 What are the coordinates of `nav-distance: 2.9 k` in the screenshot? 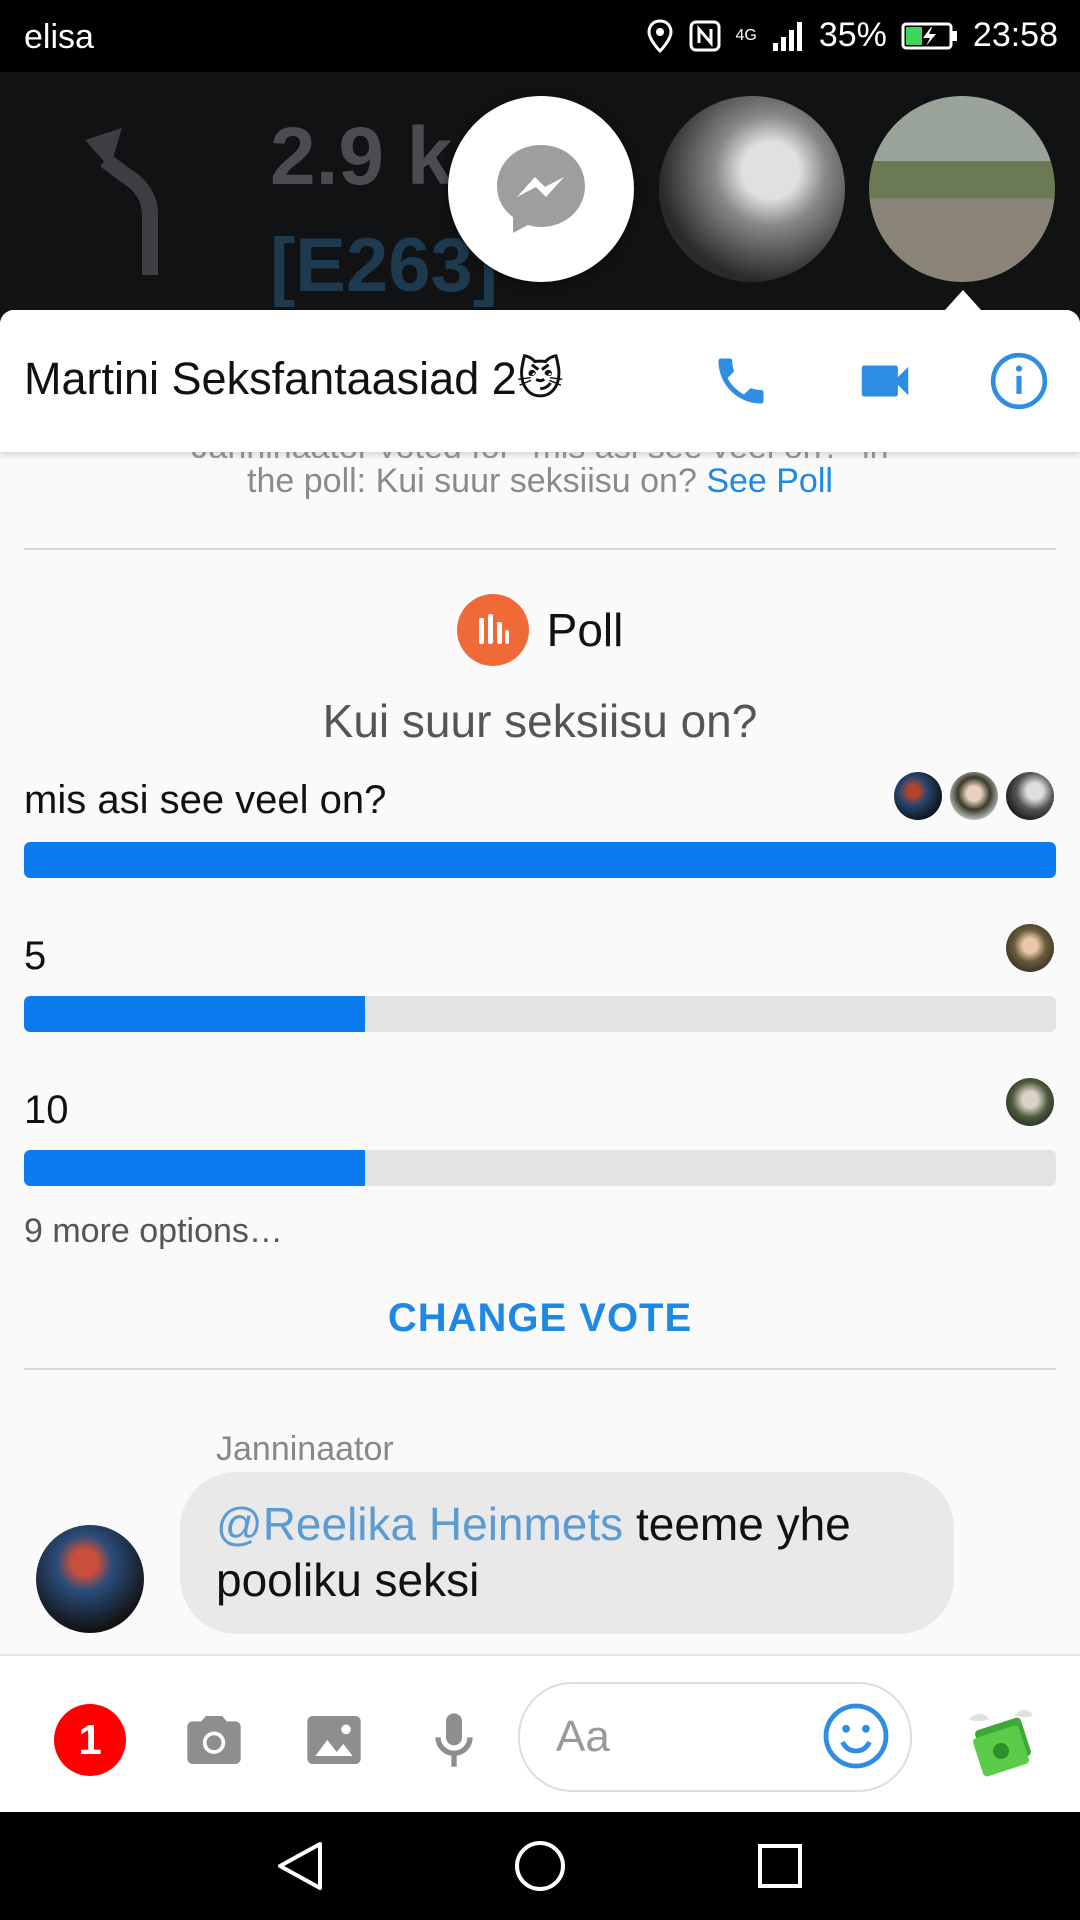 It's located at (361, 156).